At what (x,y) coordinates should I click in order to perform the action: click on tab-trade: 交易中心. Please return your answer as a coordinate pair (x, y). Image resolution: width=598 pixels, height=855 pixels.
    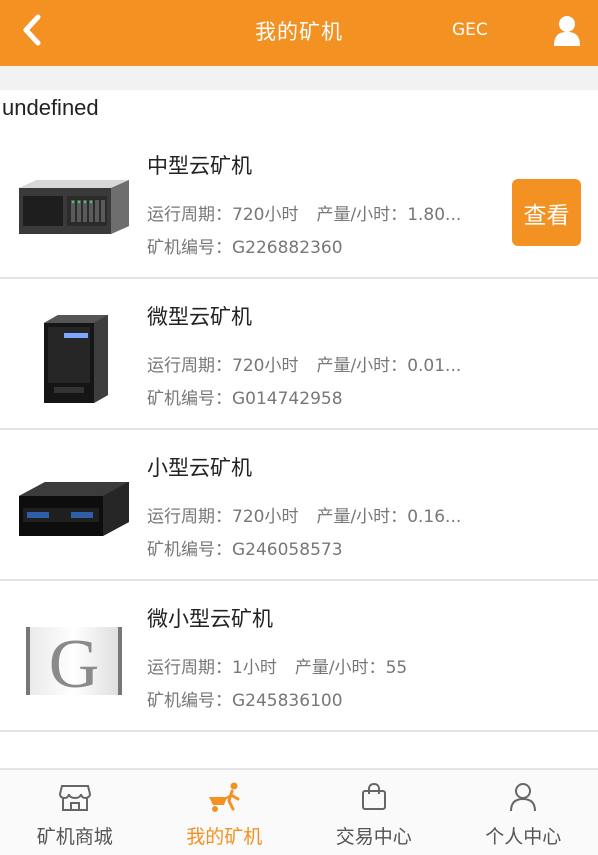
    Looking at the image, I should click on (374, 812).